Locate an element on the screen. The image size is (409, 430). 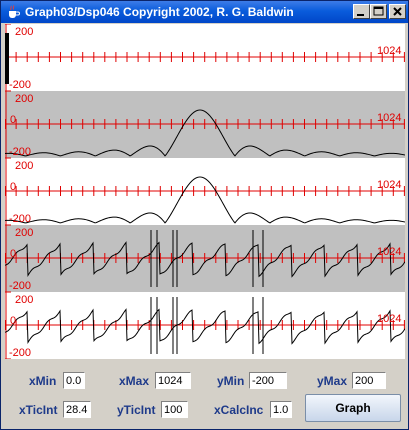
yticint-field is located at coordinates (174, 409).